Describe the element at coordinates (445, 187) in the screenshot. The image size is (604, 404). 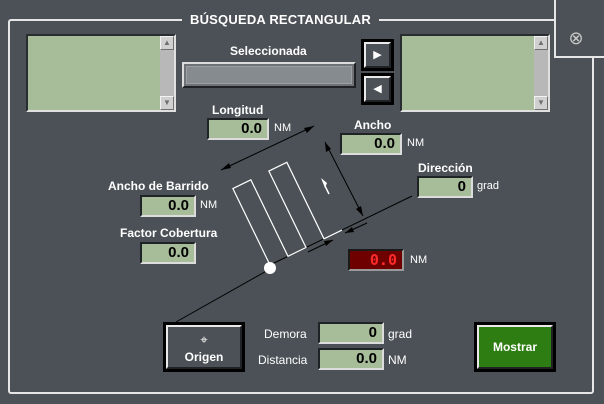
I see `direccion-field: 0` at that location.